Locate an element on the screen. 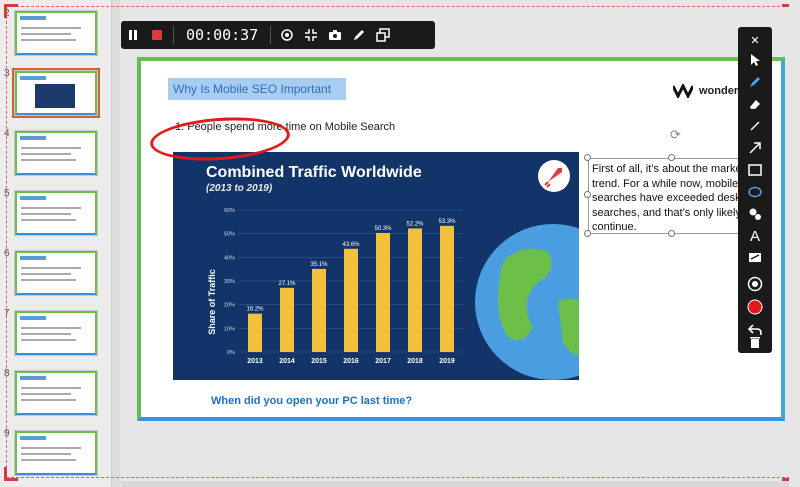  thumbnails-scrollbar is located at coordinates (116, 243).